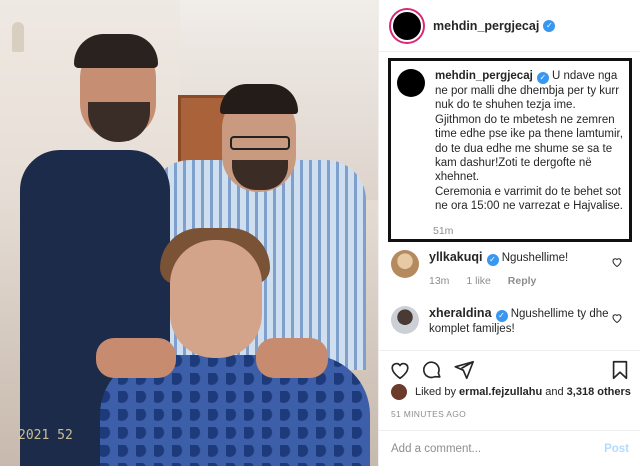  I want to click on photo-woman-face, so click(216, 299).